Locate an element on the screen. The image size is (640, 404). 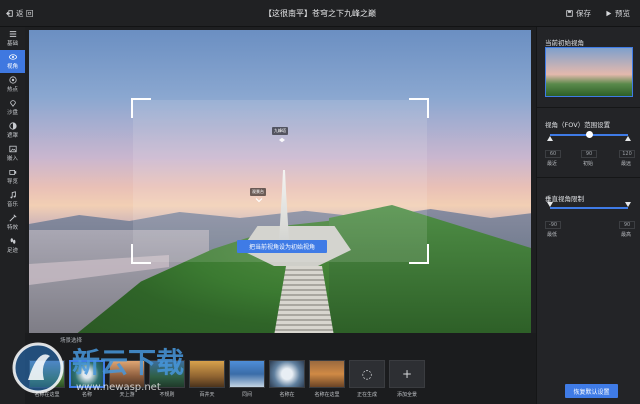
scene-thumbnail: 天上游 is located at coordinates (127, 379).